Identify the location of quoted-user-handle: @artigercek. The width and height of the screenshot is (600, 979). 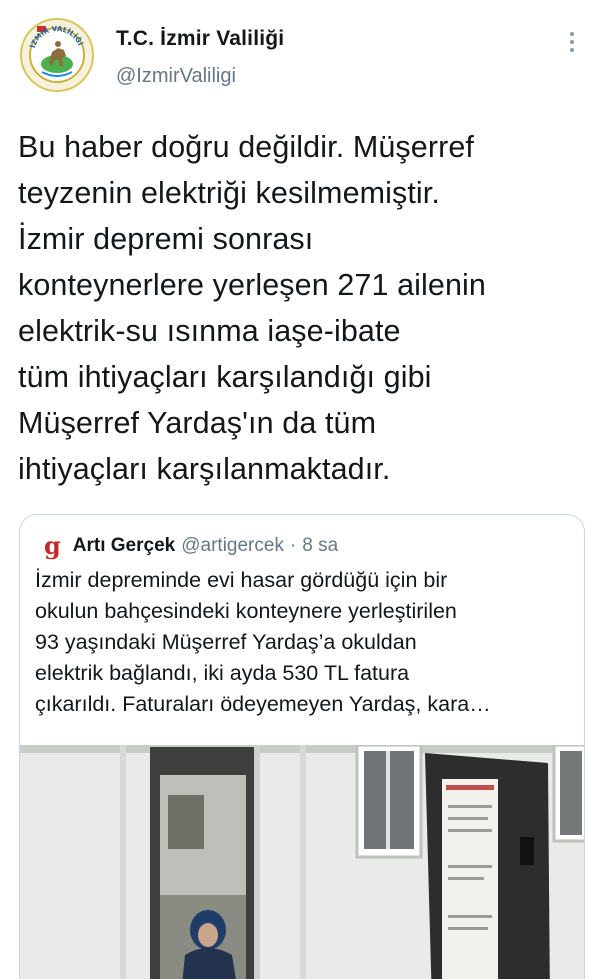
(232, 546).